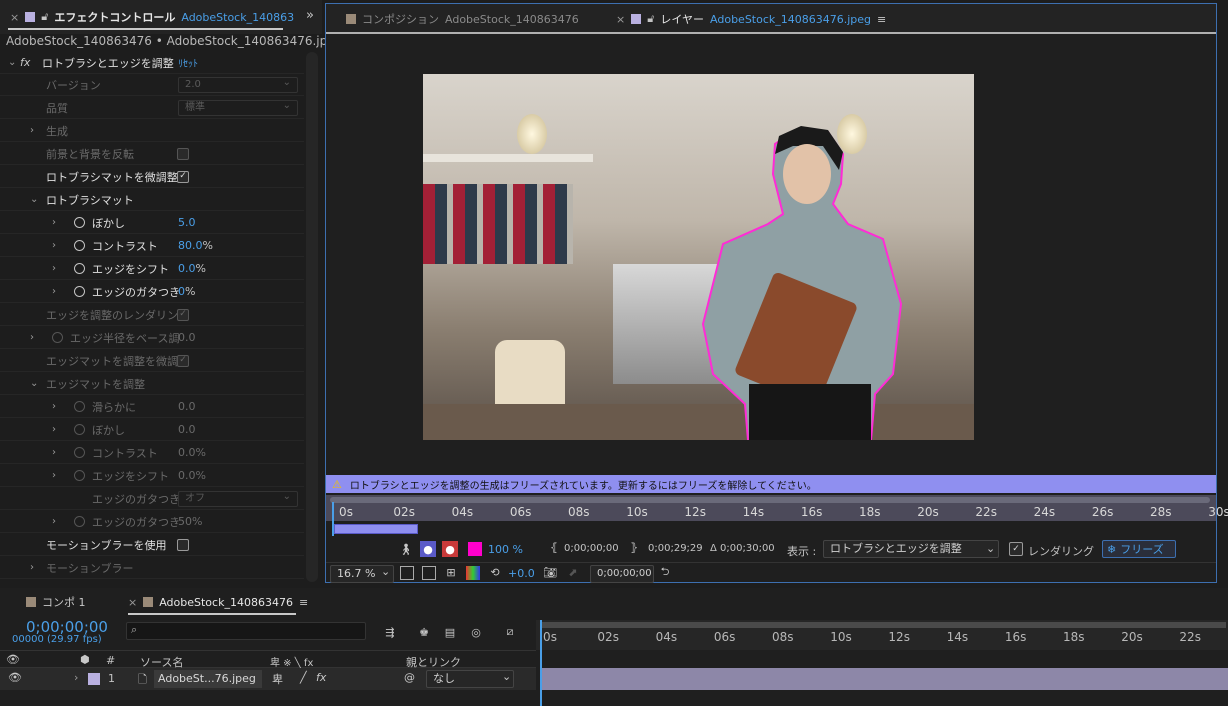  I want to click on in-point-icon: ⦃, so click(554, 547).